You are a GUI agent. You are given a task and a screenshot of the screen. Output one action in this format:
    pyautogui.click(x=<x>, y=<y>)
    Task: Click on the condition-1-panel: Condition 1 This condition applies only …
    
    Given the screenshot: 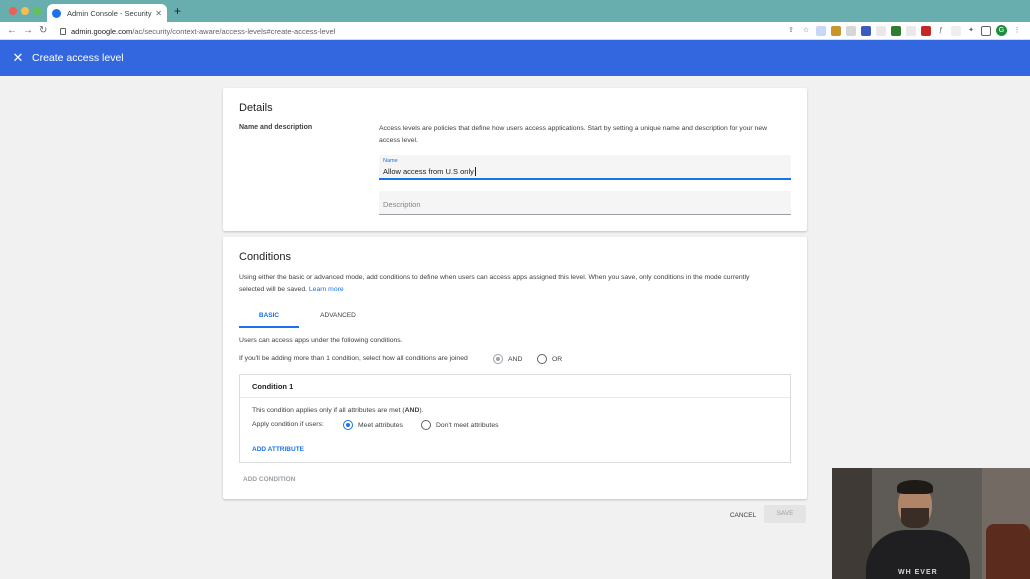 What is the action you would take?
    pyautogui.click(x=515, y=418)
    